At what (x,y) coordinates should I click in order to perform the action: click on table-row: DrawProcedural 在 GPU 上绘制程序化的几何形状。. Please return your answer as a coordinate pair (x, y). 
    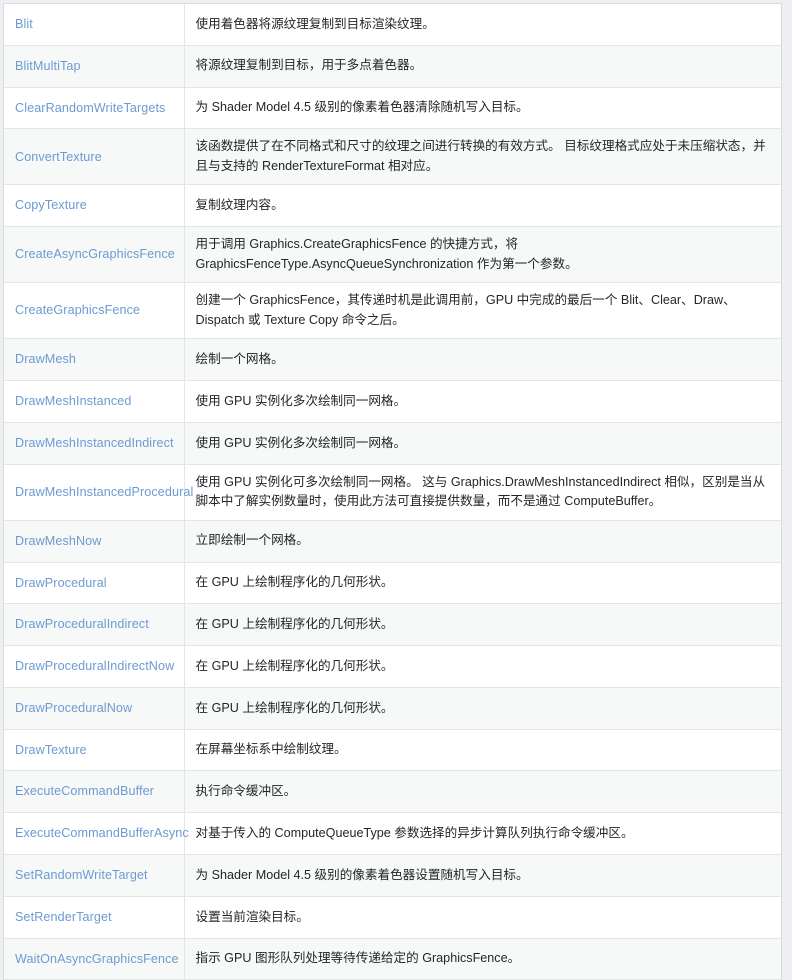
    Looking at the image, I should click on (392, 583).